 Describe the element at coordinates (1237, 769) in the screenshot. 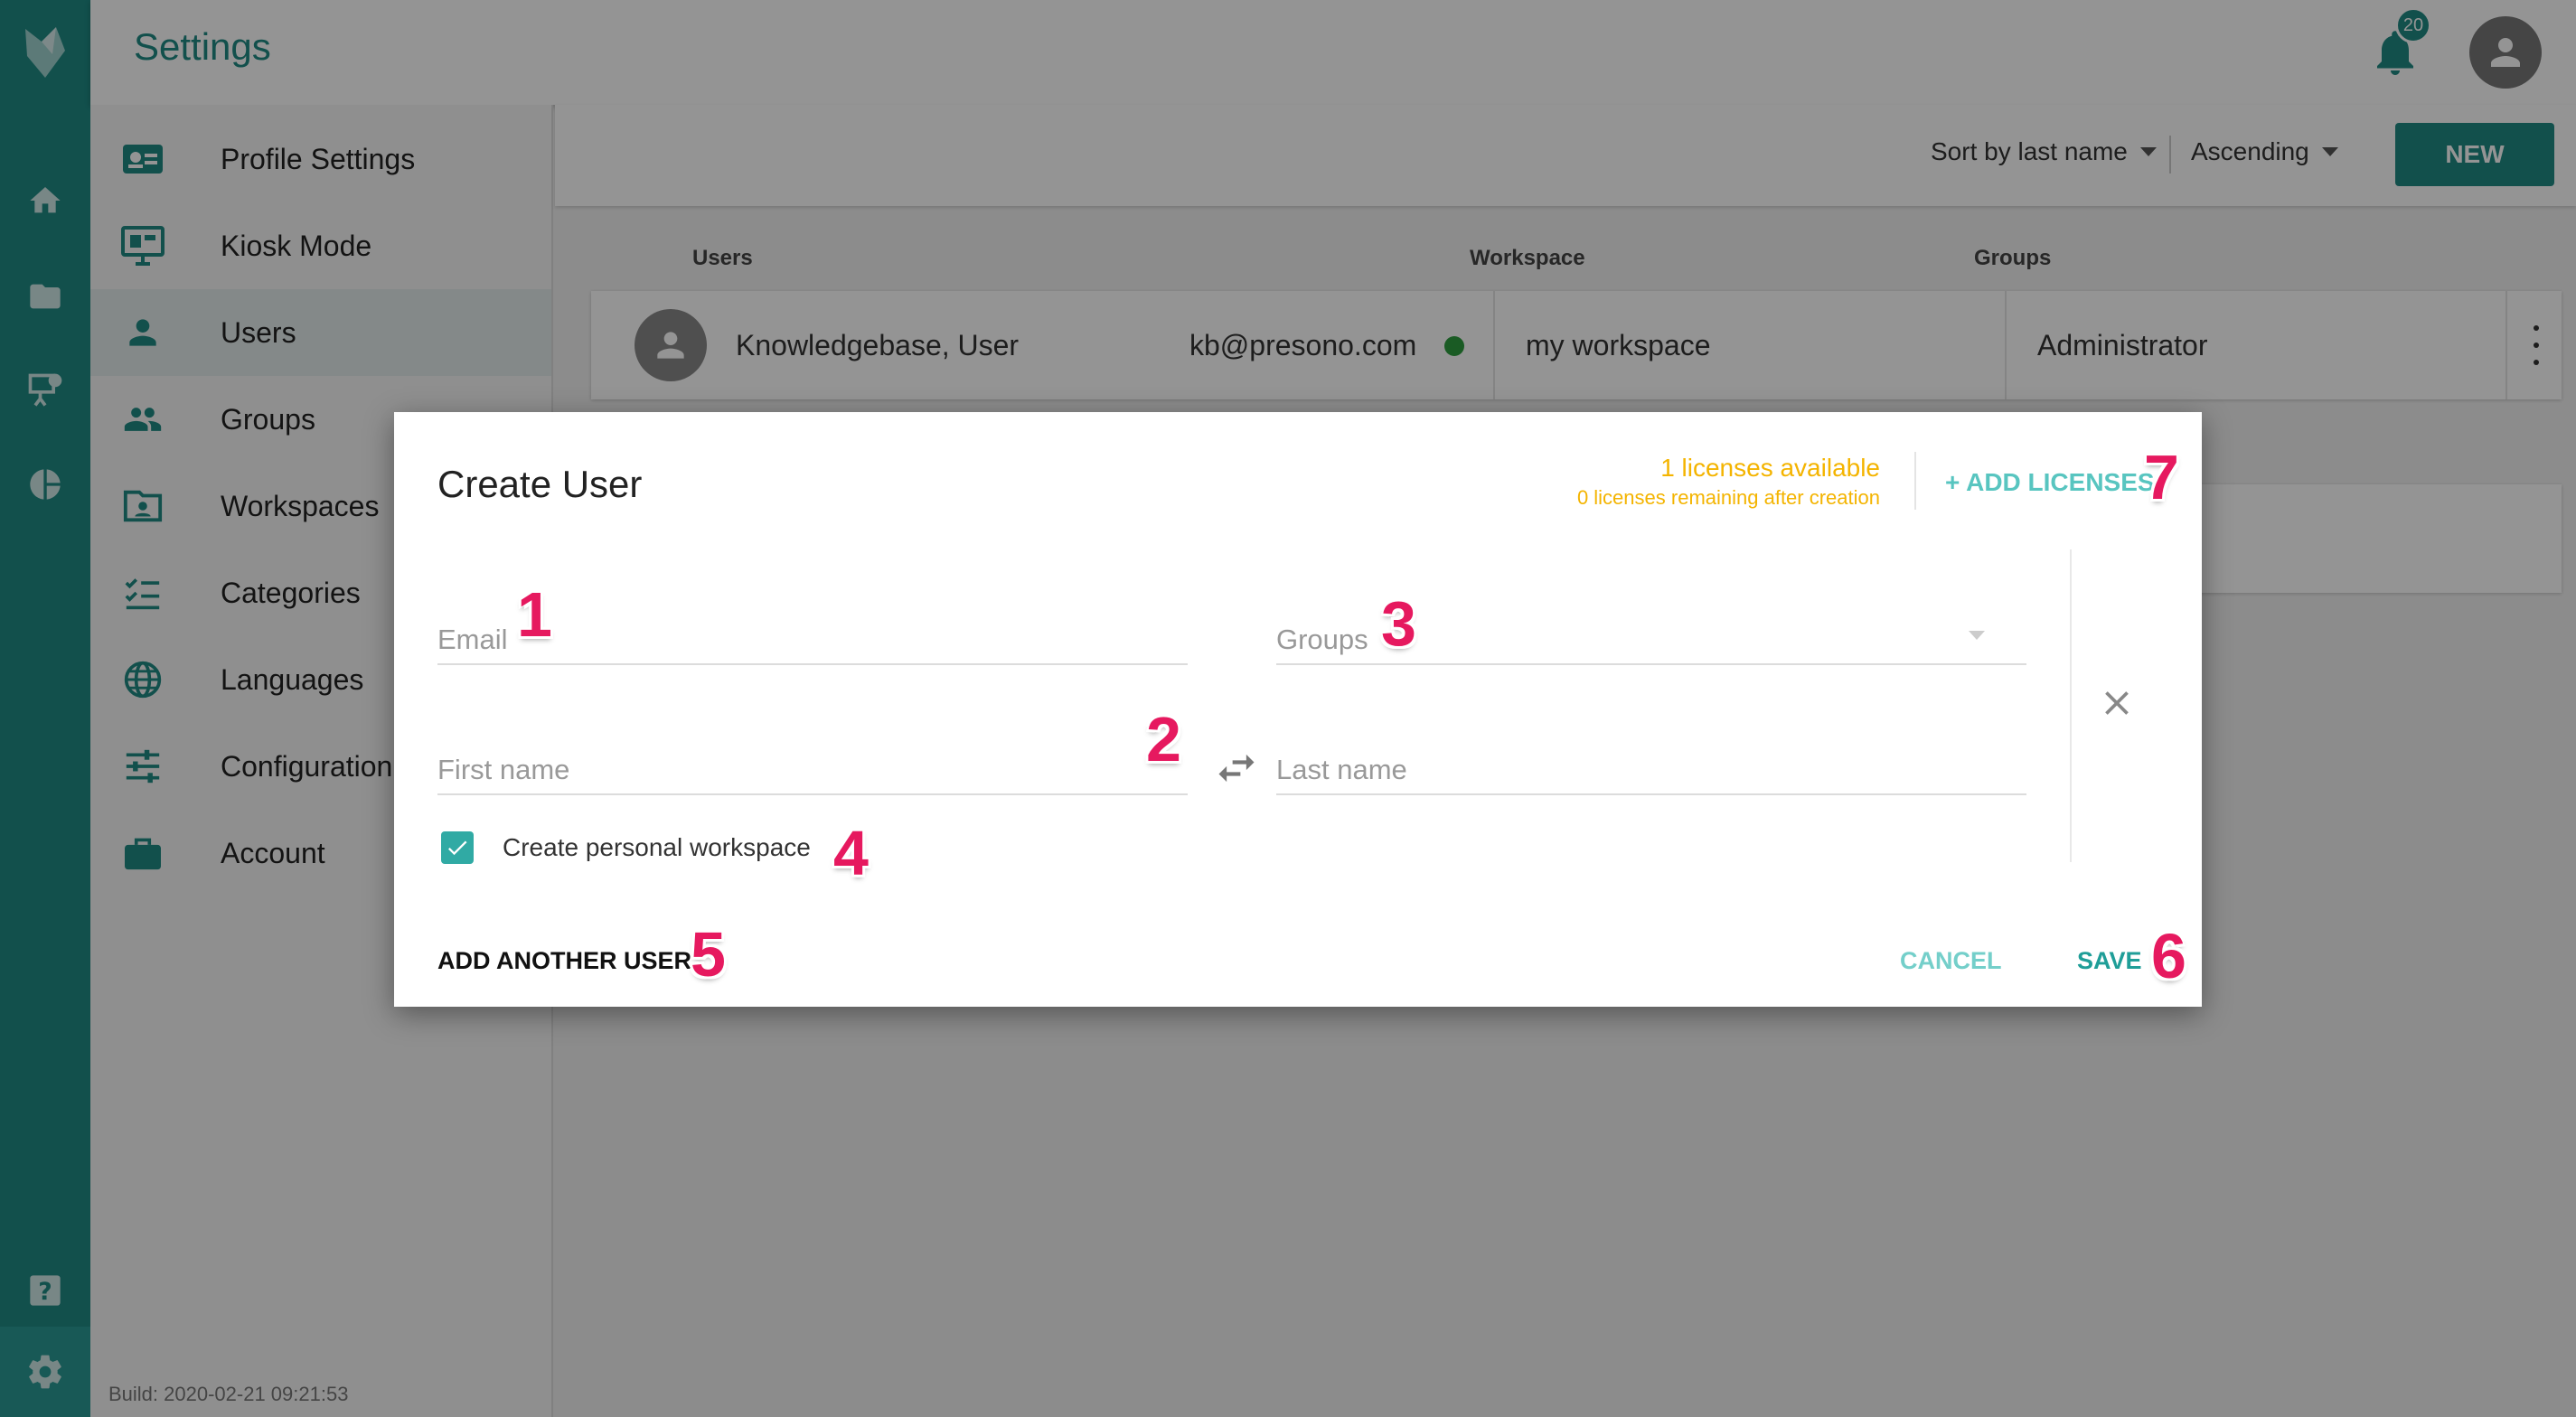

I see `swap-names-icon` at that location.